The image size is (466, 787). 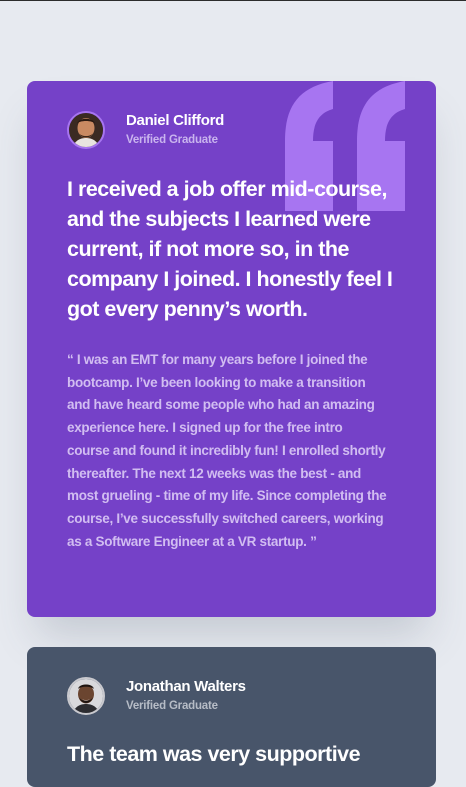 What do you see at coordinates (214, 754) in the screenshot?
I see `testimonial-headline: The team was very supportive` at bounding box center [214, 754].